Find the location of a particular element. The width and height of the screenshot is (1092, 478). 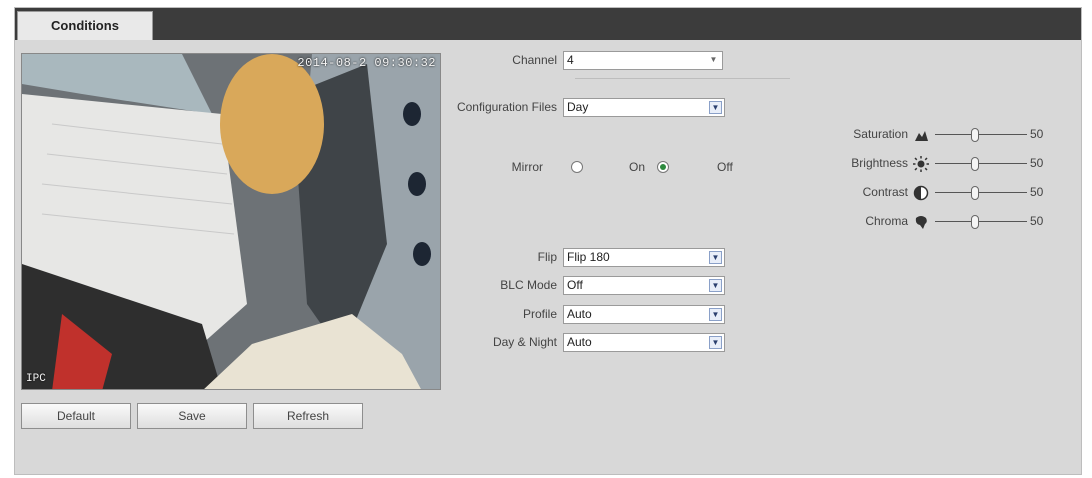

default-button: Default is located at coordinates (76, 416).